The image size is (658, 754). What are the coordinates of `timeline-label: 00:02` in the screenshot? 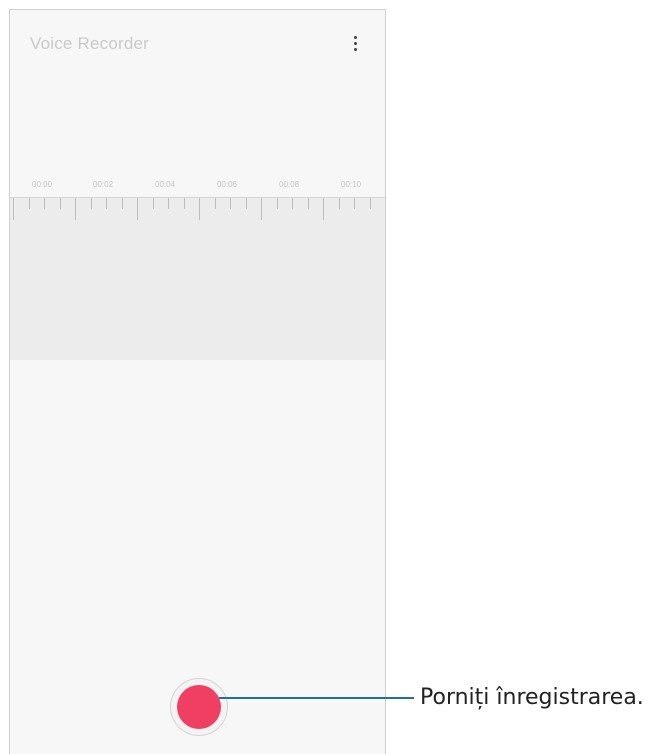 It's located at (103, 184).